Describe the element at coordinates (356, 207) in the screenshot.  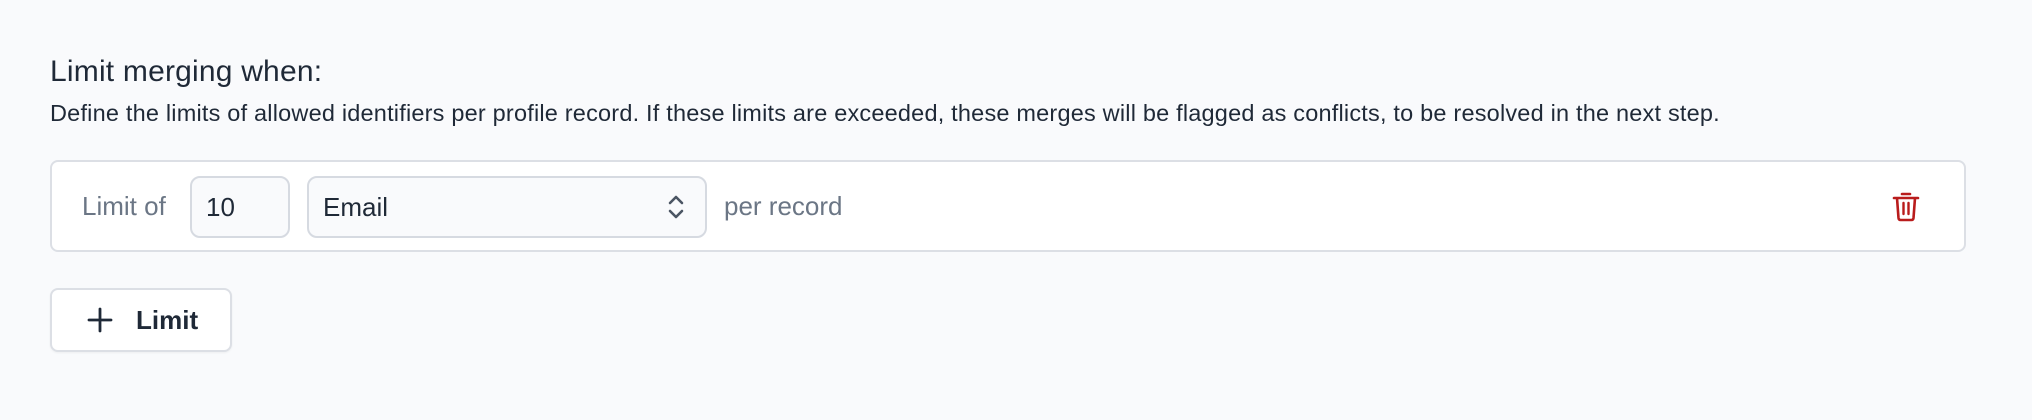
I see `identifier-select-value: Email` at that location.